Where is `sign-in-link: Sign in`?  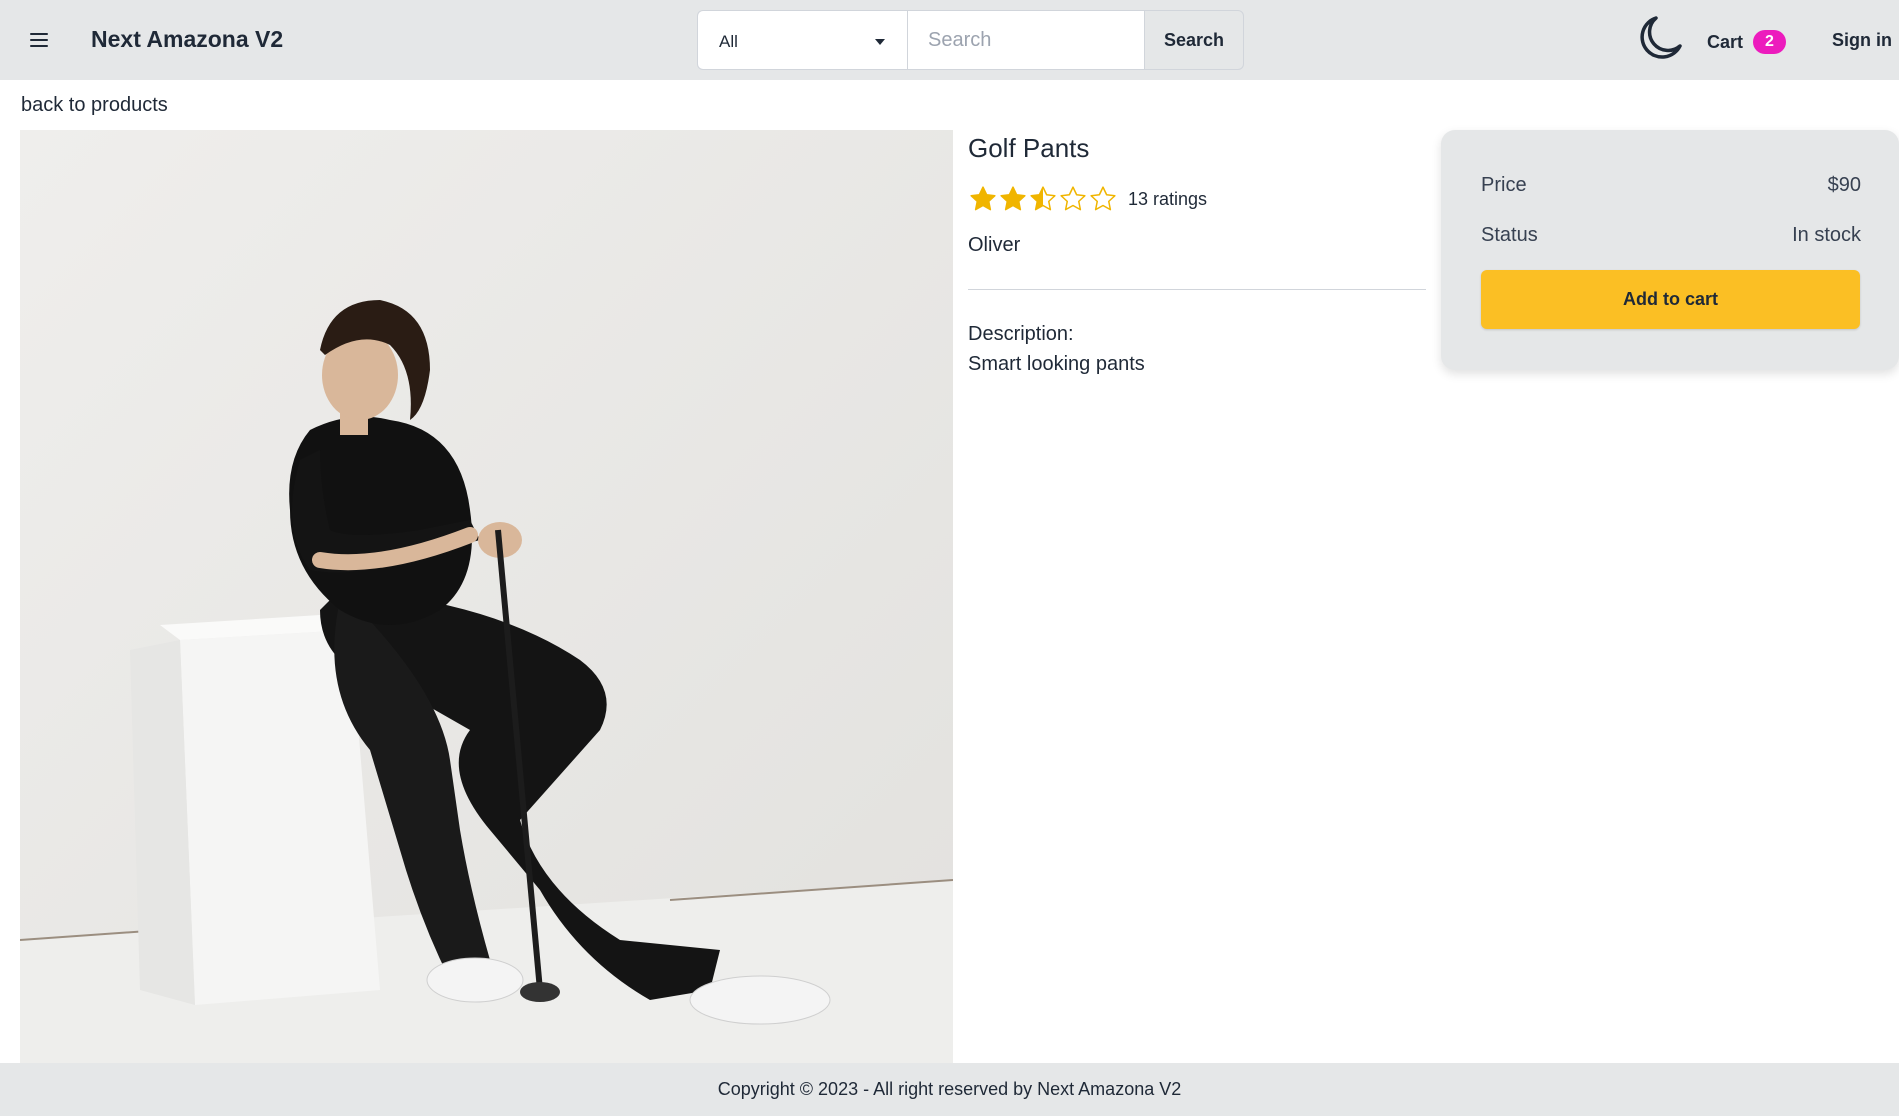
sign-in-link: Sign in is located at coordinates (1862, 40).